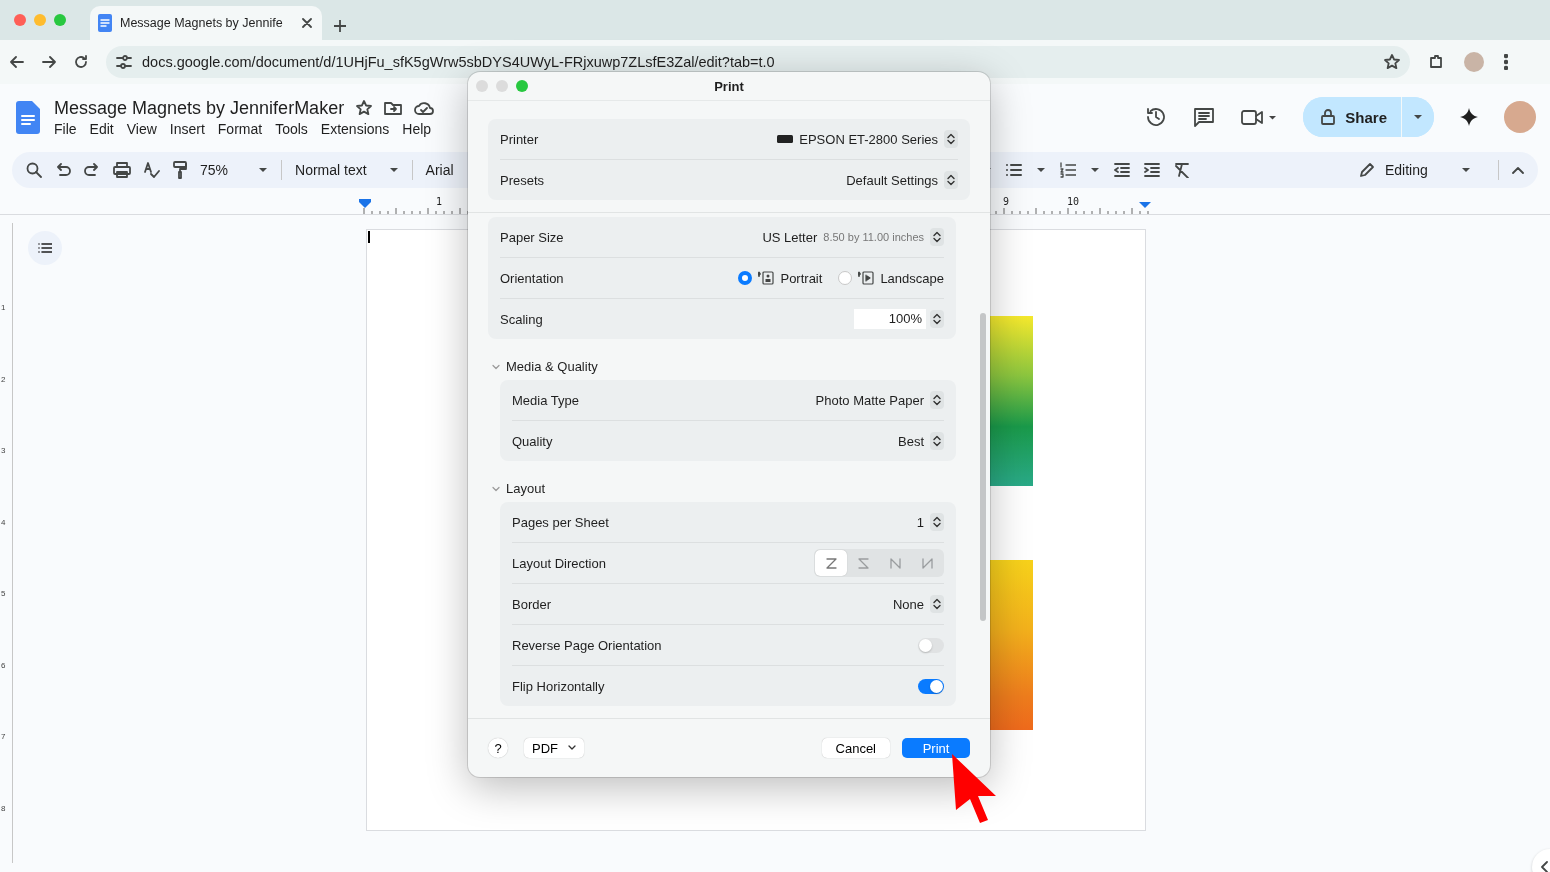  What do you see at coordinates (105, 23) in the screenshot?
I see `document-icon` at bounding box center [105, 23].